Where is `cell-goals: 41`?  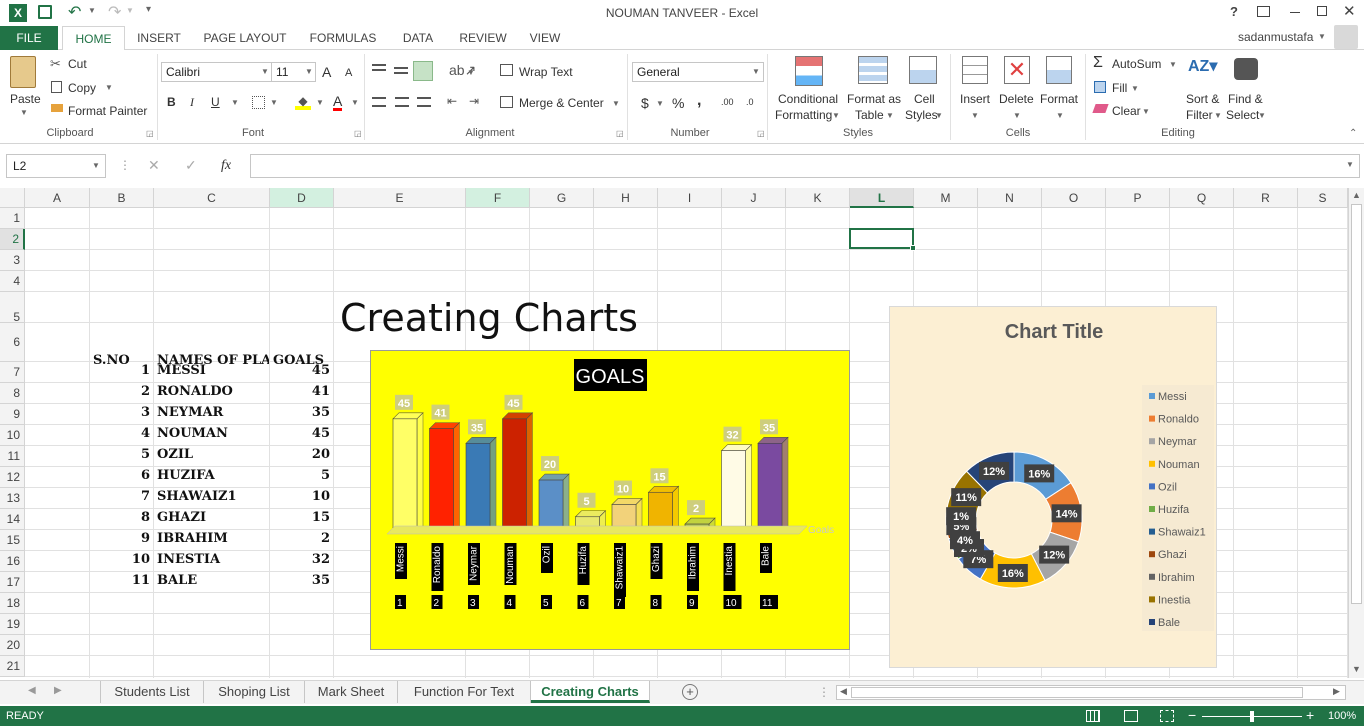
cell-goals: 41 is located at coordinates (301, 391).